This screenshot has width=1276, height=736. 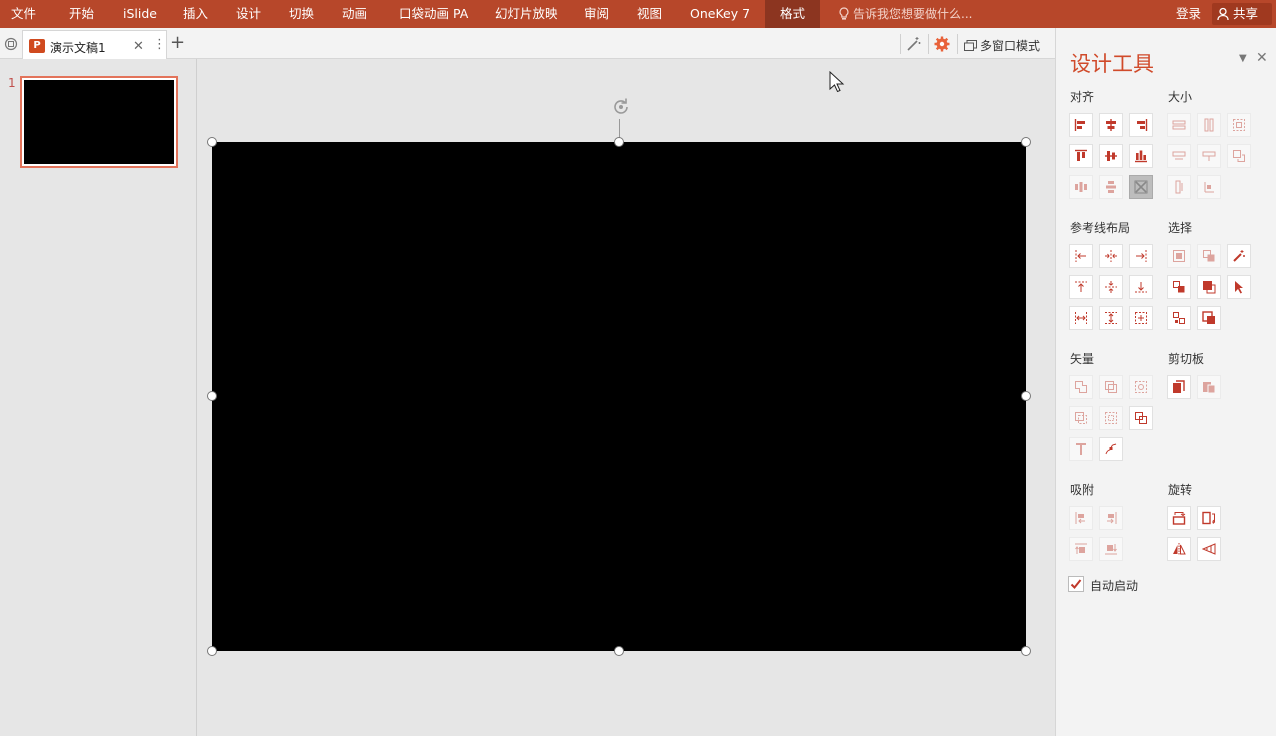 What do you see at coordinates (1076, 584) in the screenshot?
I see `auto-start-checkbox` at bounding box center [1076, 584].